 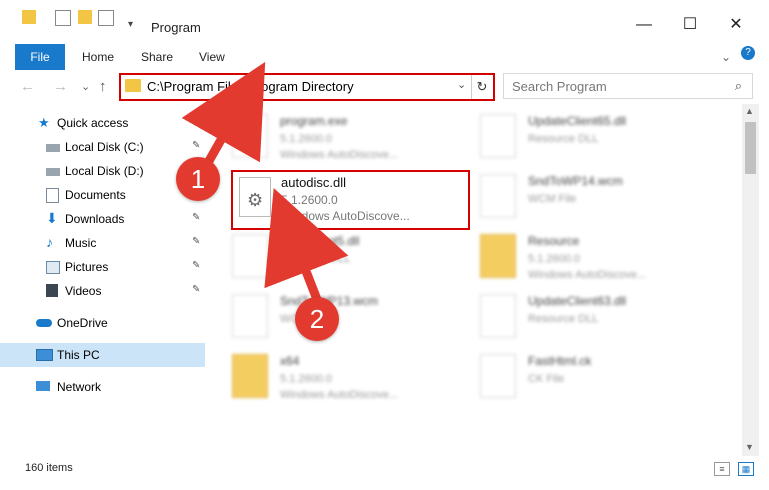 I want to click on star-icon: ★, so click(x=44, y=122).